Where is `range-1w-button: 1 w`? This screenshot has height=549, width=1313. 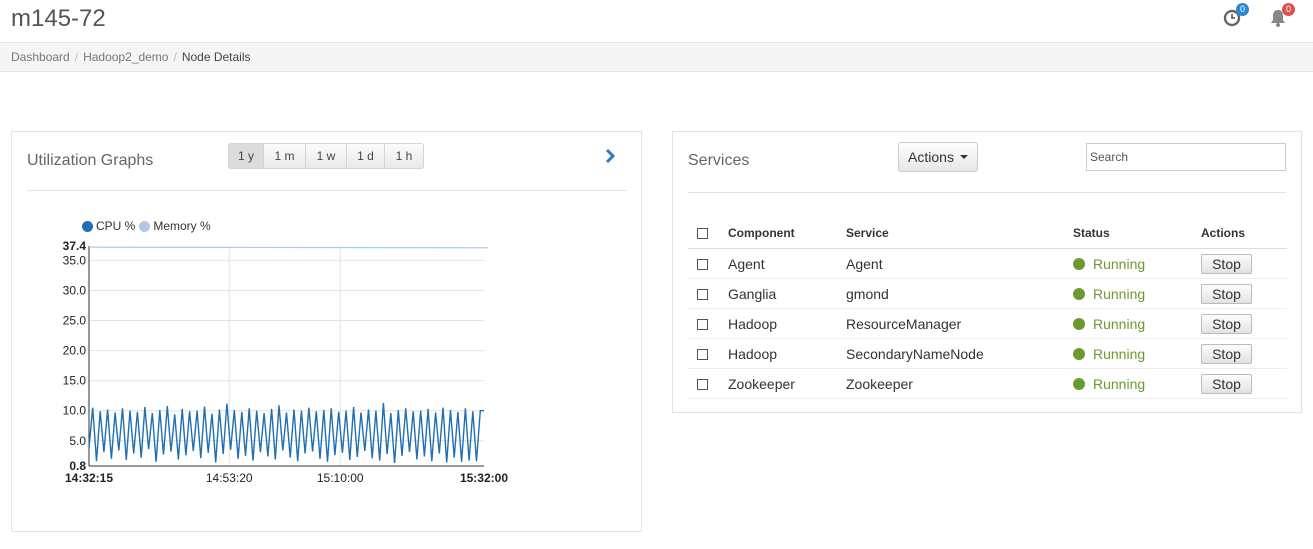 range-1w-button: 1 w is located at coordinates (326, 156).